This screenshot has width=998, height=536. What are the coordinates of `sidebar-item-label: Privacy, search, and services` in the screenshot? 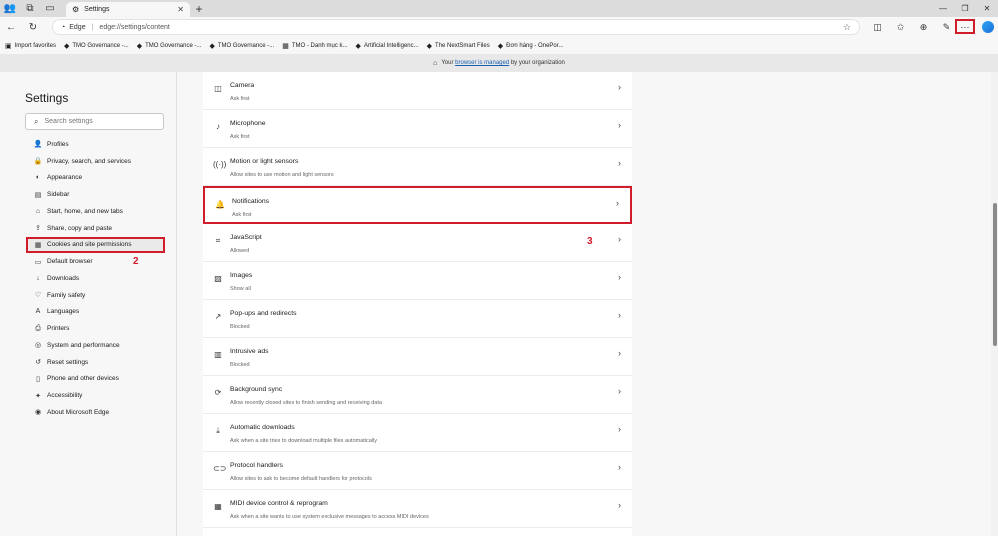 It's located at (89, 161).